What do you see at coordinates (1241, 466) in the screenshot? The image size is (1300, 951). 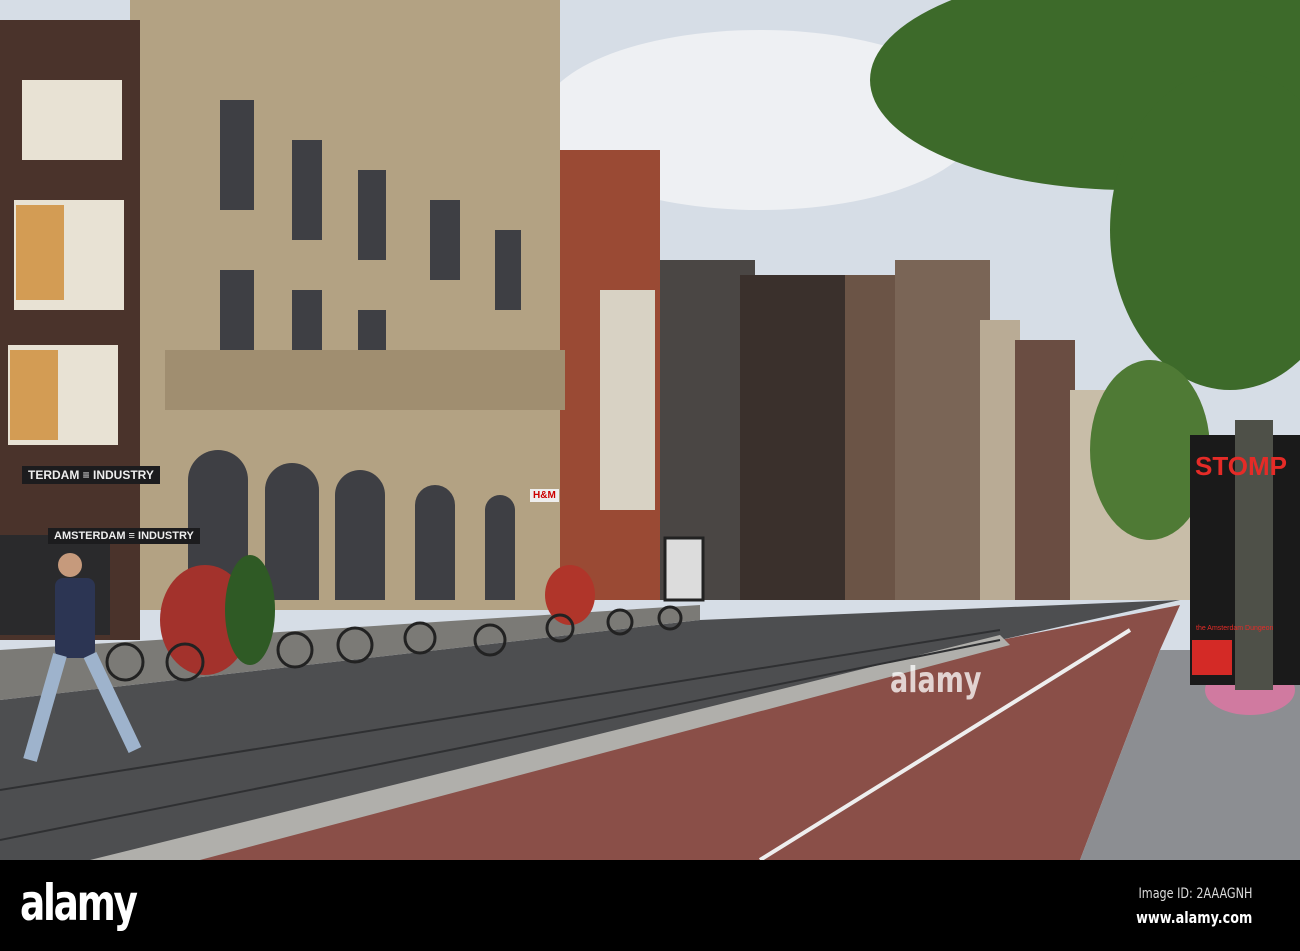 I see `poster-title: STOMP` at bounding box center [1241, 466].